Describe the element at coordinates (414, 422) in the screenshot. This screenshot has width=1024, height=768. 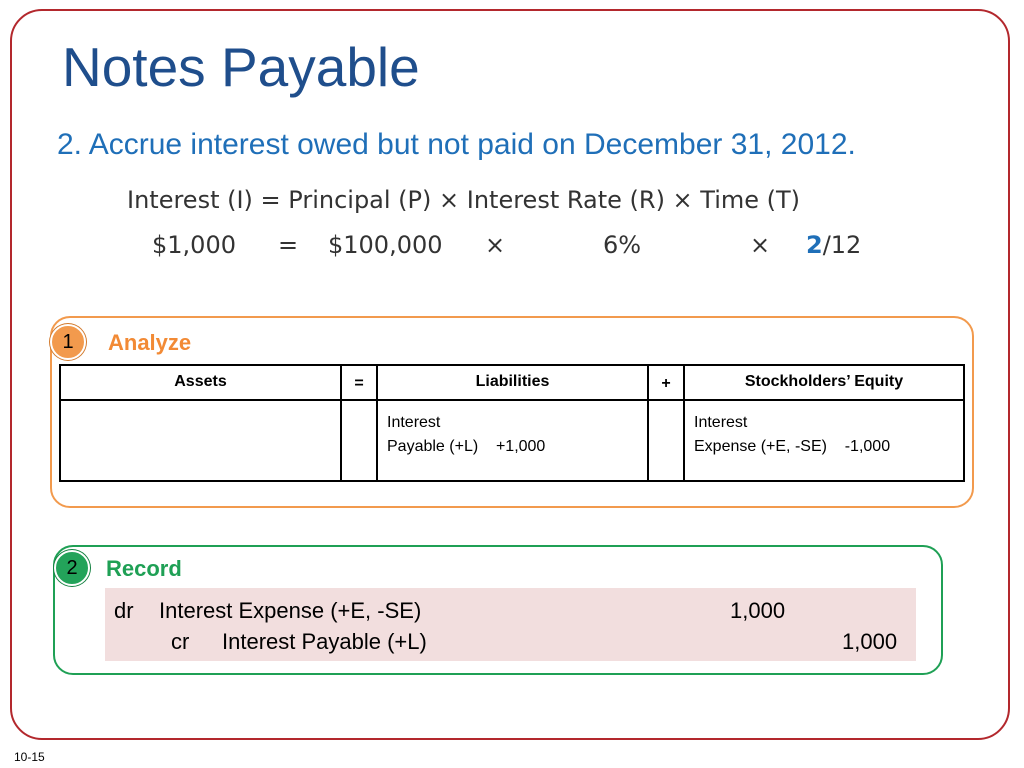
I see `liabilities-entry-line-1: Interest` at that location.